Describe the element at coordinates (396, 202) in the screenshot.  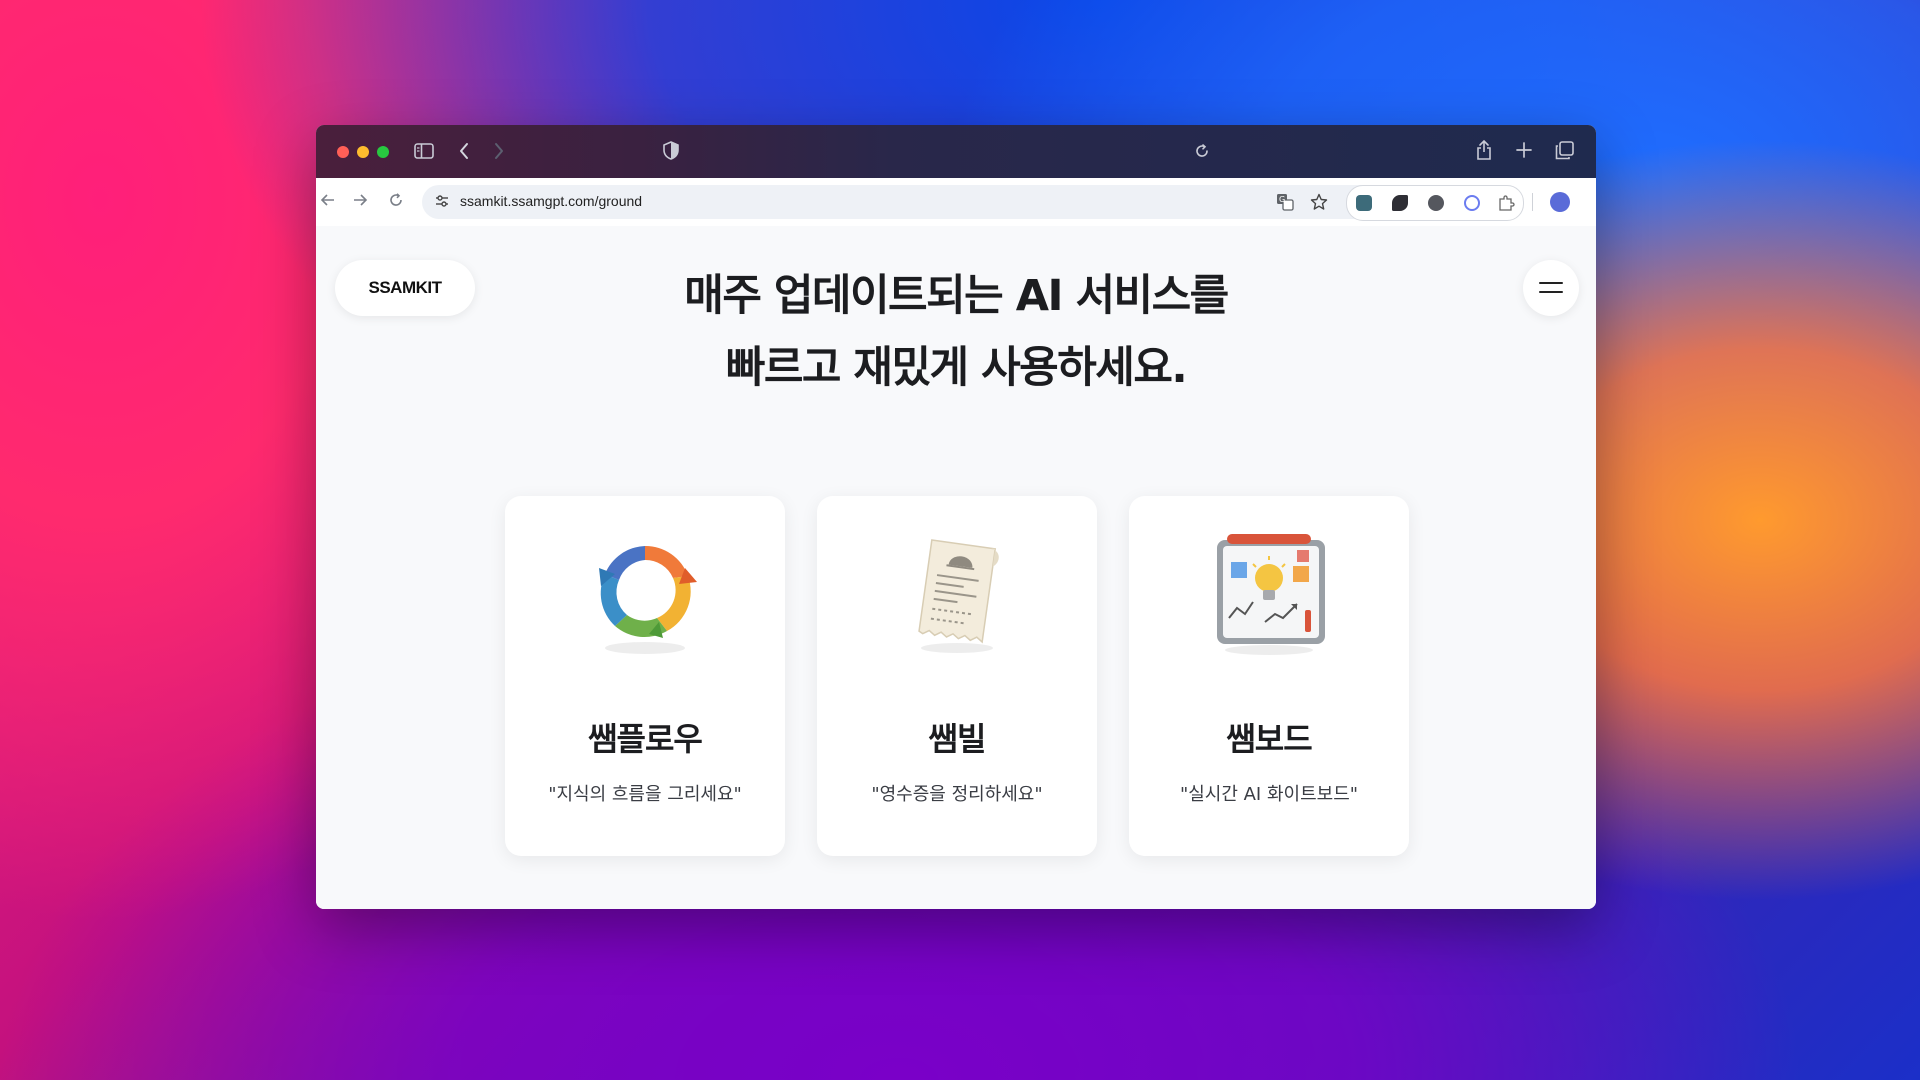
I see `page-reload-icon` at that location.